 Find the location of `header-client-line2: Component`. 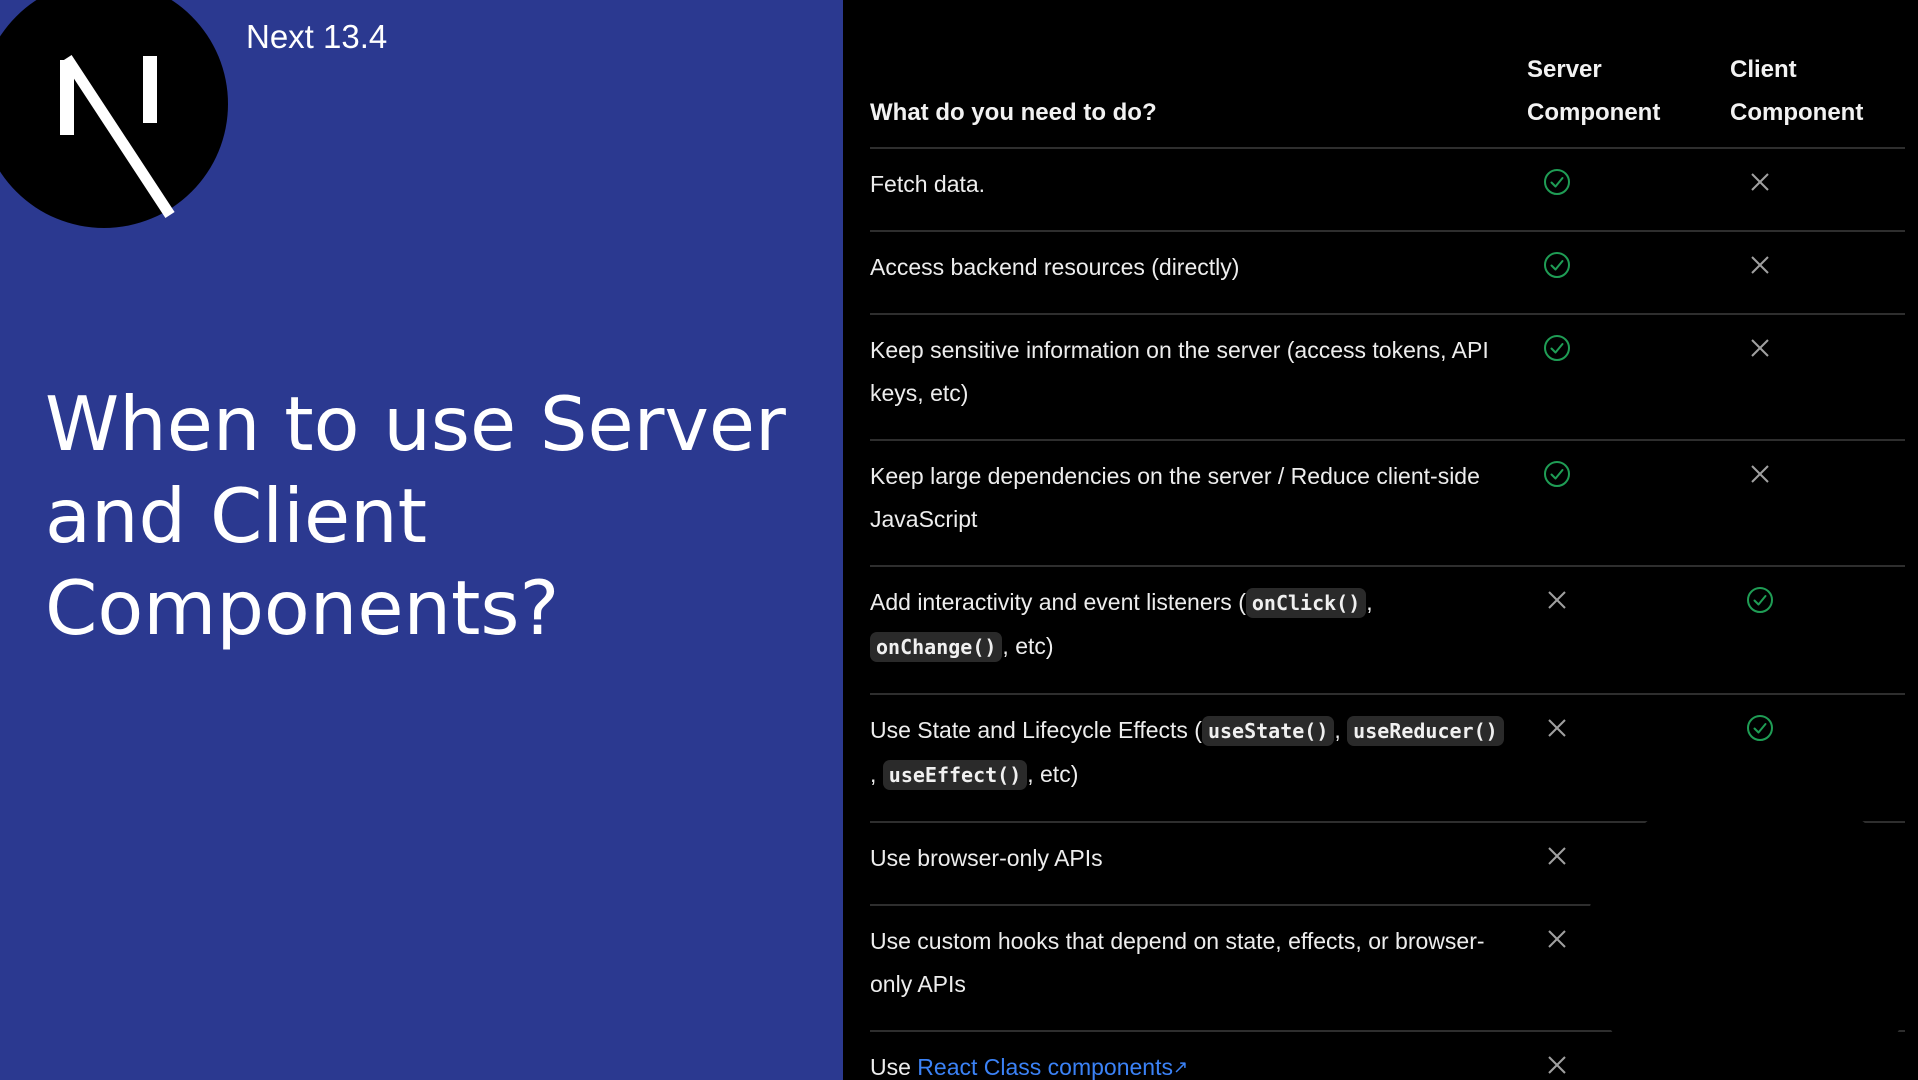

header-client-line2: Component is located at coordinates (1797, 112).